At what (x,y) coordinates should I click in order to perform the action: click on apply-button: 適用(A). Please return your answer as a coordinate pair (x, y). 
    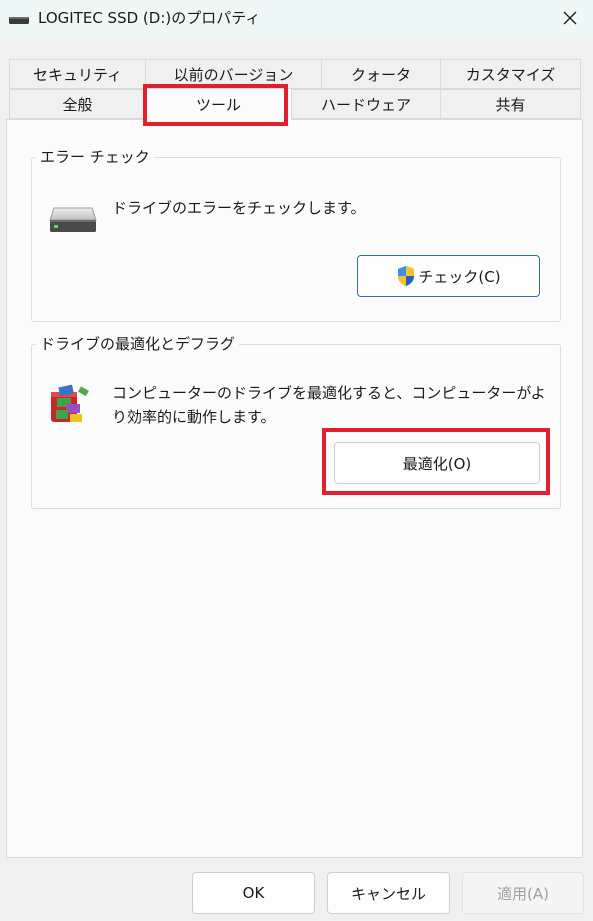
    Looking at the image, I should click on (523, 893).